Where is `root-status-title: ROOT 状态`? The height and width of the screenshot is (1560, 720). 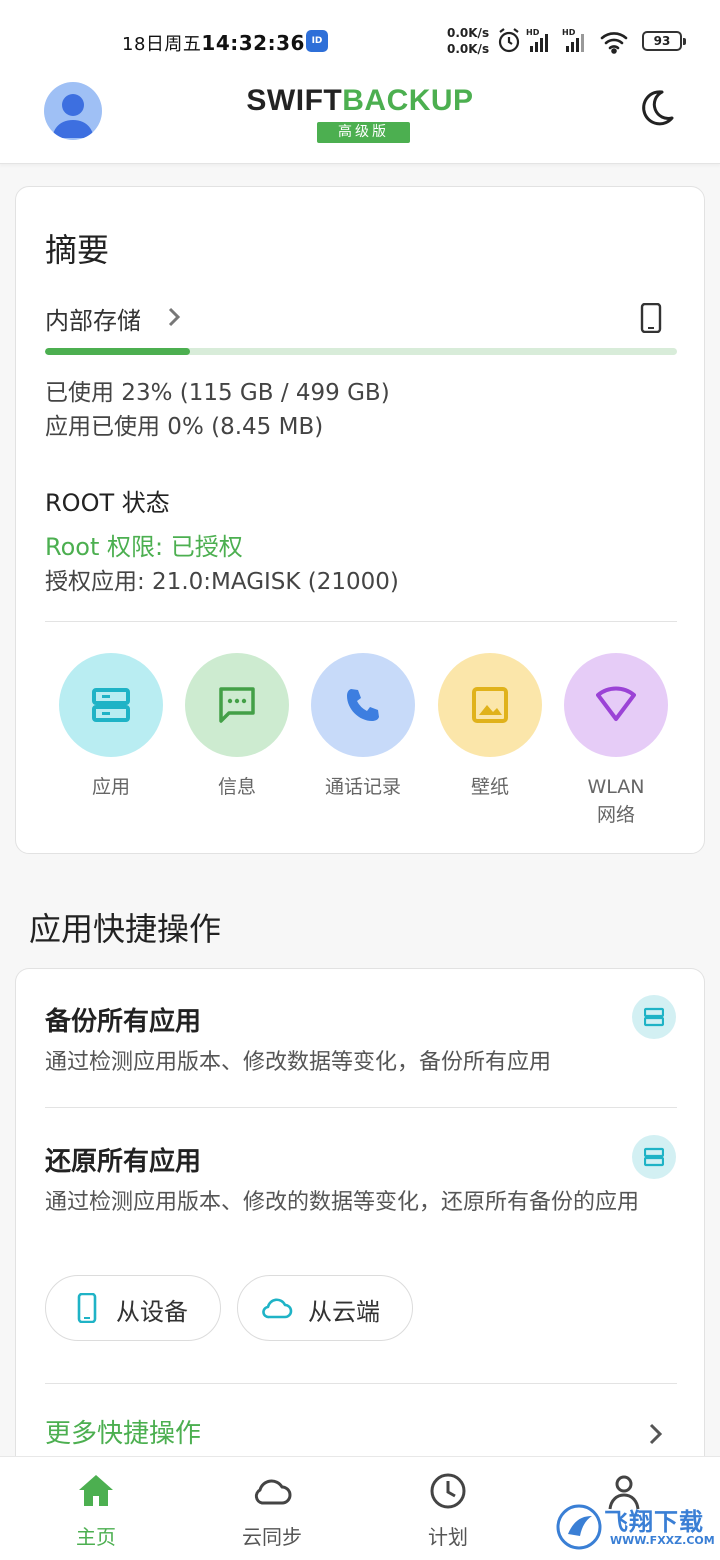
root-status-title: ROOT 状态 is located at coordinates (107, 503).